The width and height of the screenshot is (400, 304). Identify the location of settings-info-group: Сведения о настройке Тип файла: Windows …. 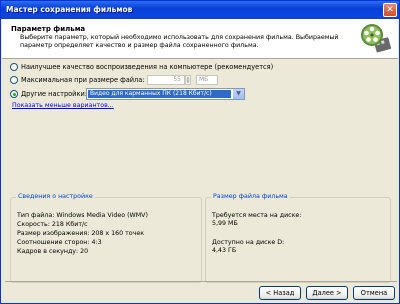
(106, 238).